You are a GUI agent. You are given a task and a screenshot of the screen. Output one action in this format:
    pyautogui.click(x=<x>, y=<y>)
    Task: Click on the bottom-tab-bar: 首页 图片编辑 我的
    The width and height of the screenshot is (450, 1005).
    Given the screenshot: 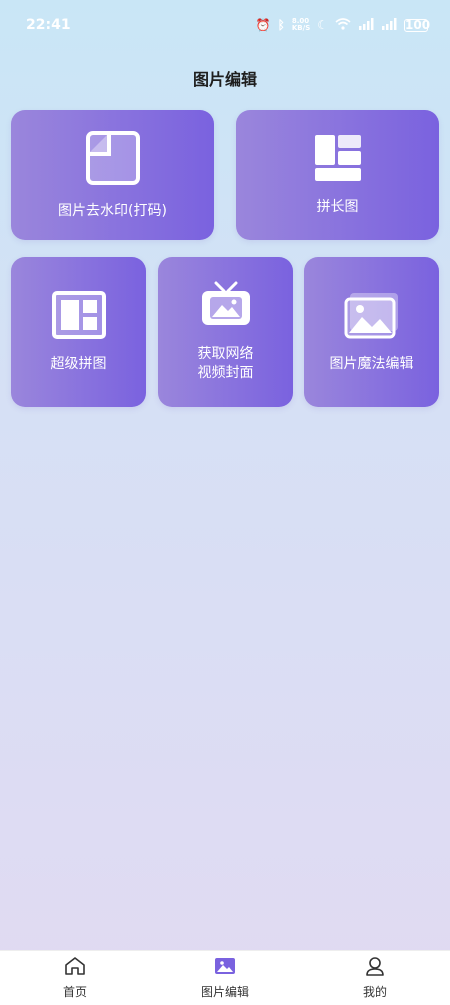 What is the action you would take?
    pyautogui.click(x=225, y=977)
    